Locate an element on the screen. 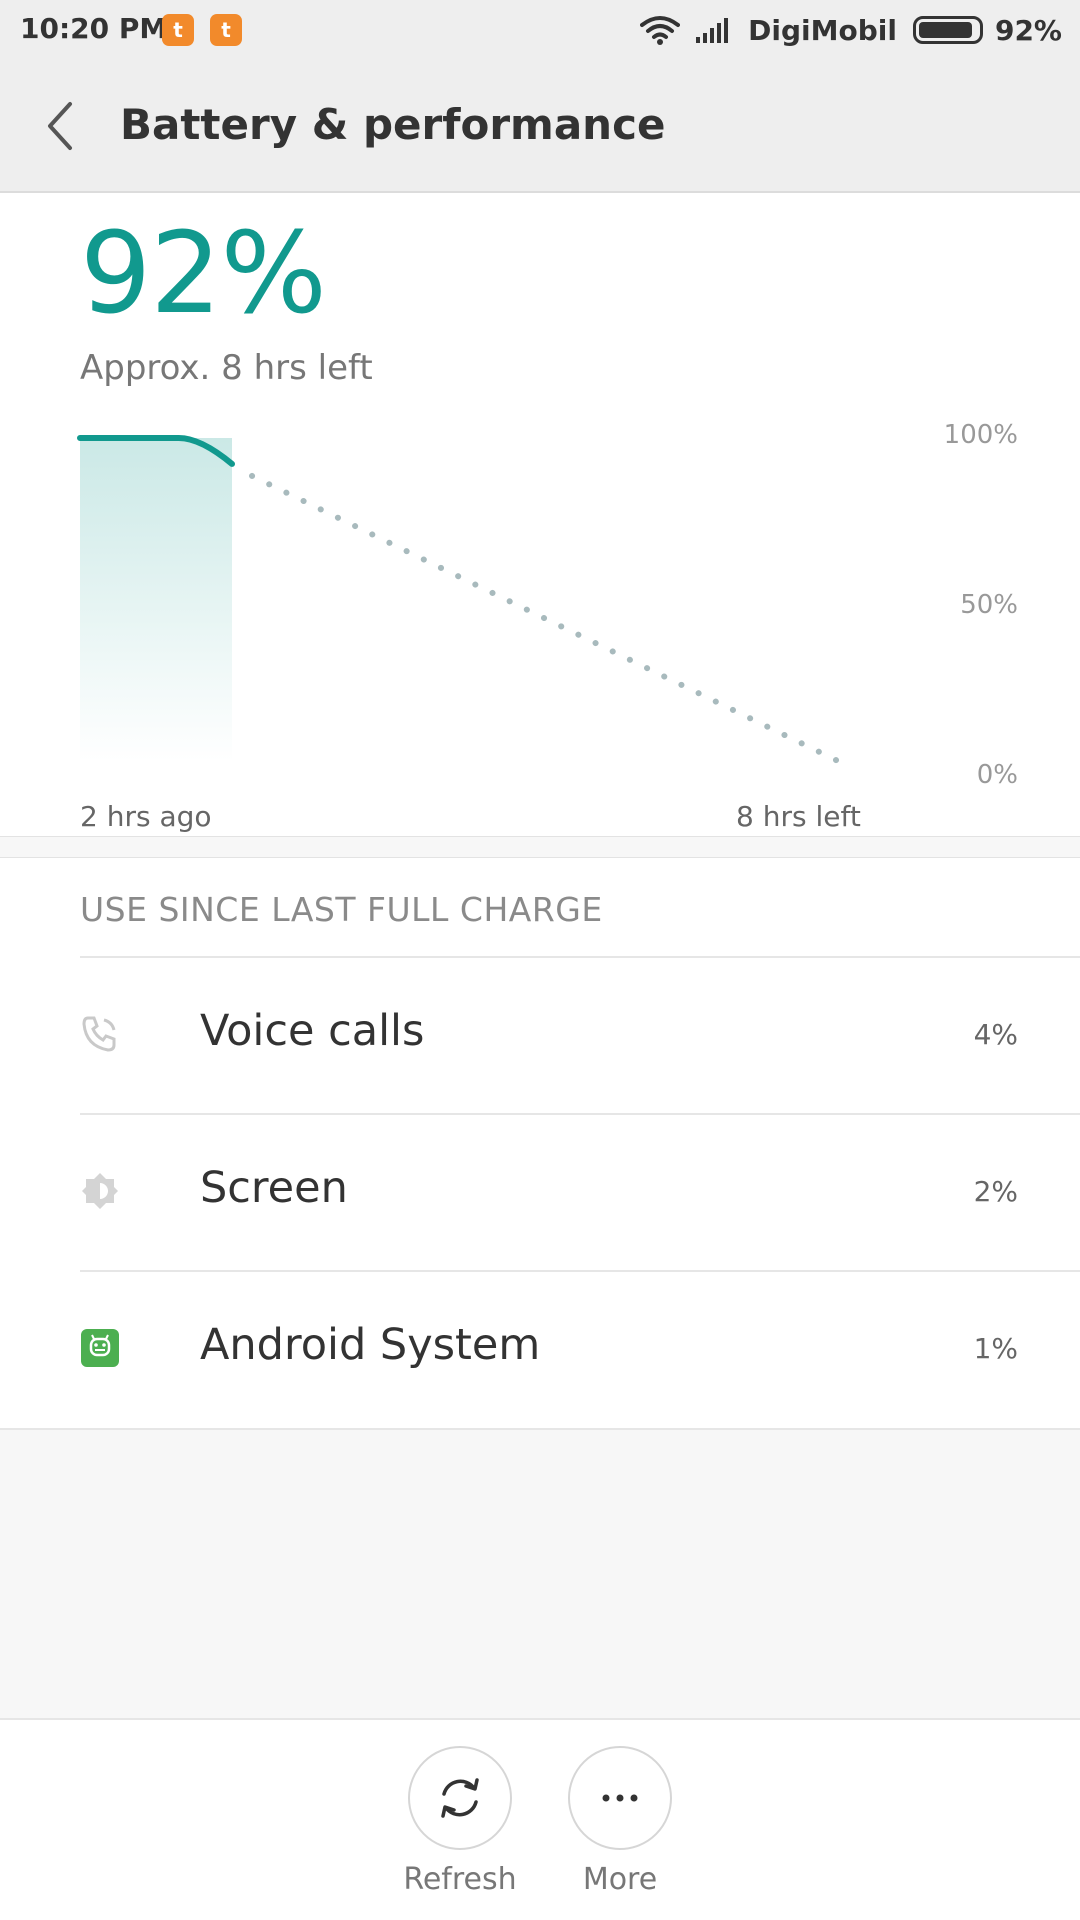 The width and height of the screenshot is (1080, 1920). status-time: 10:20 PM is located at coordinates (94, 28).